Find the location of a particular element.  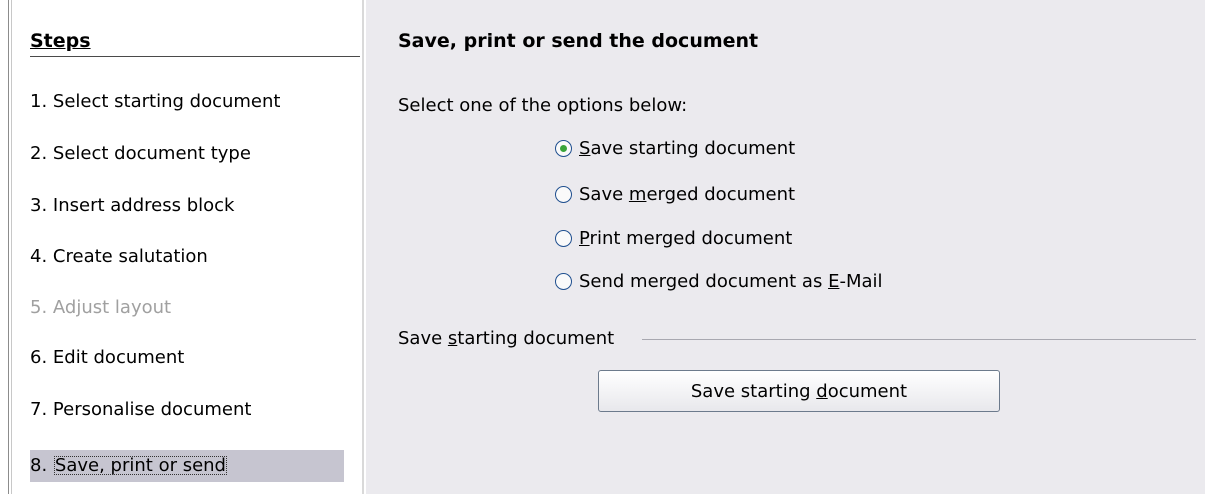

option-save-merged-document: Save merged document is located at coordinates (675, 195).